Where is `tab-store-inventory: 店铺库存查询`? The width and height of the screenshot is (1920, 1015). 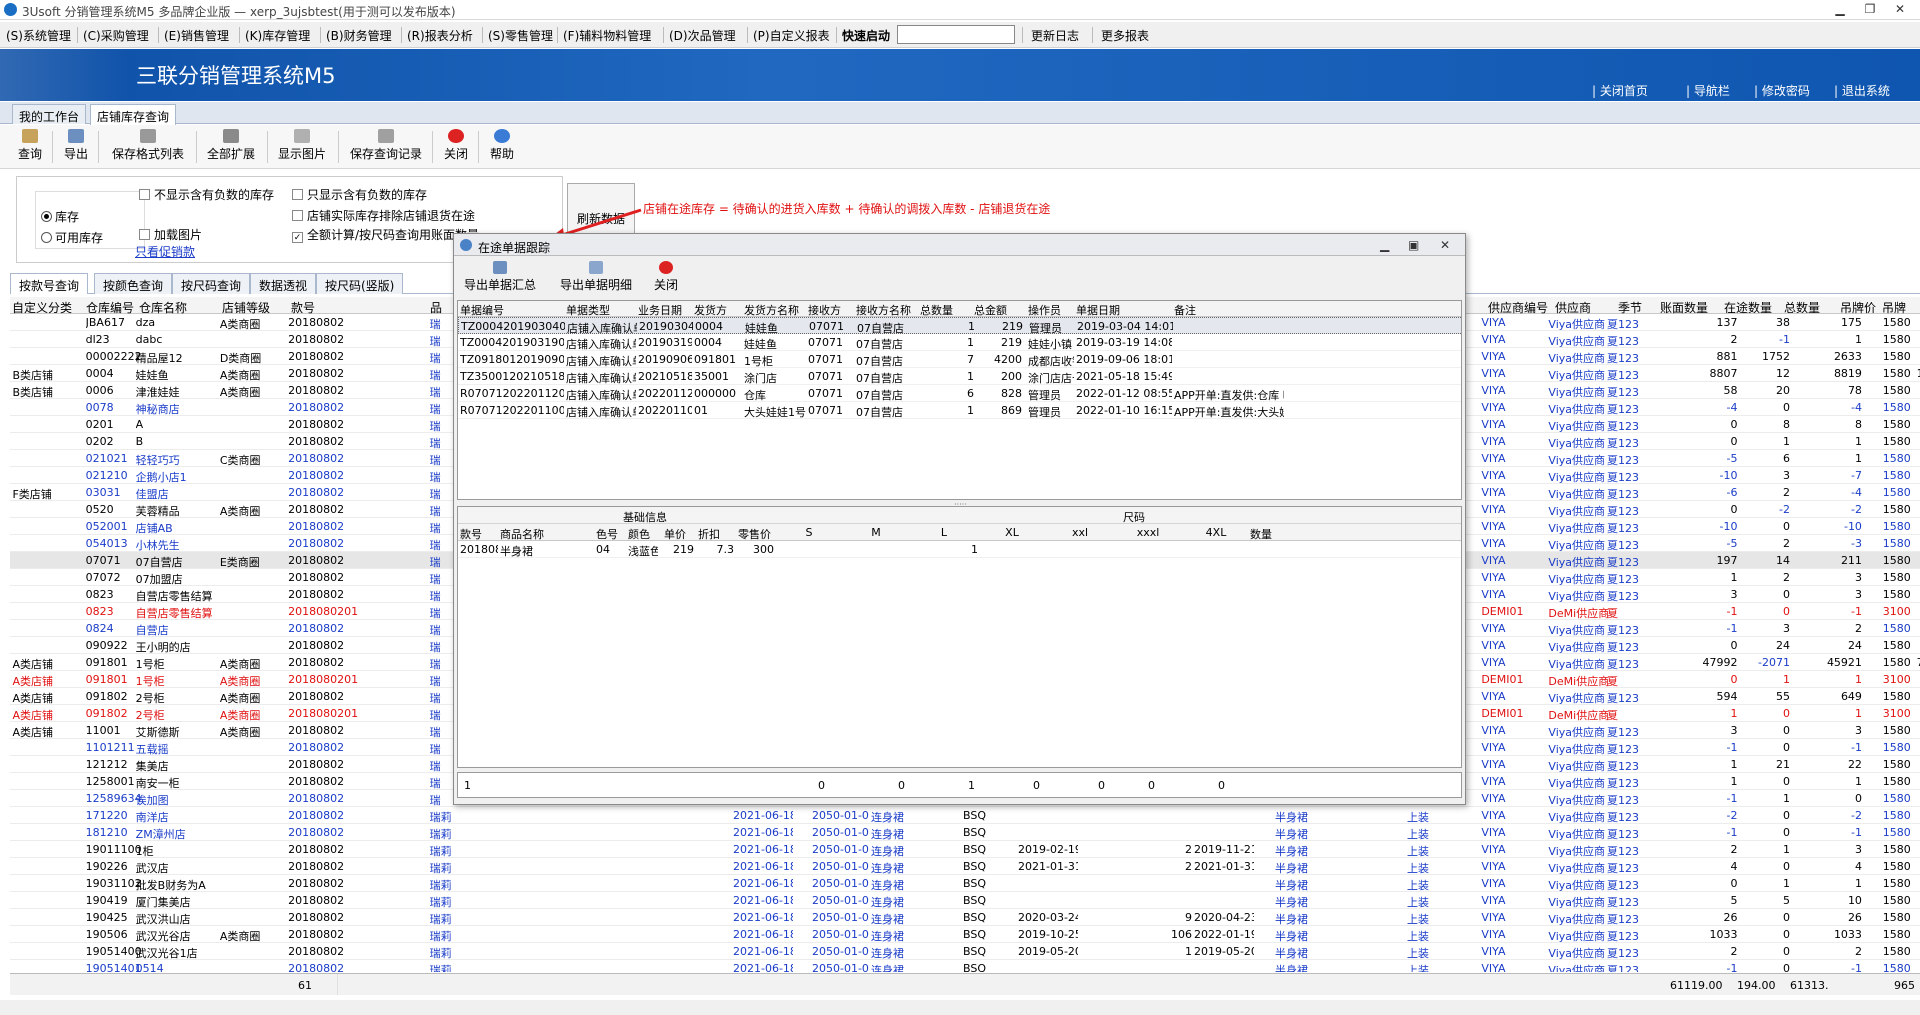 tab-store-inventory: 店铺库存查询 is located at coordinates (133, 114).